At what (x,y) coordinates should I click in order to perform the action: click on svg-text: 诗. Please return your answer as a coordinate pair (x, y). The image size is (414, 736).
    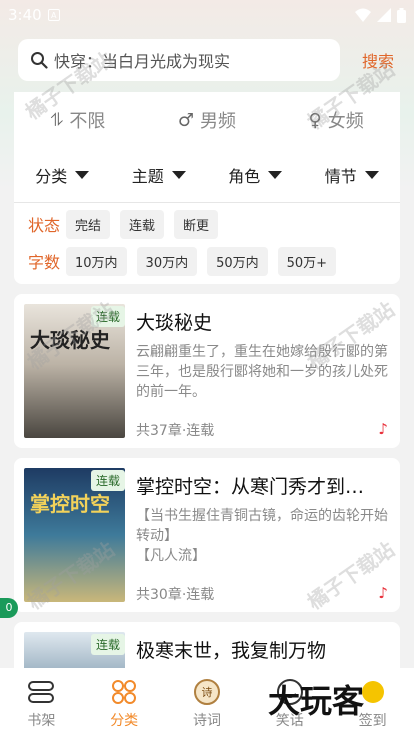
    Looking at the image, I should click on (206, 692).